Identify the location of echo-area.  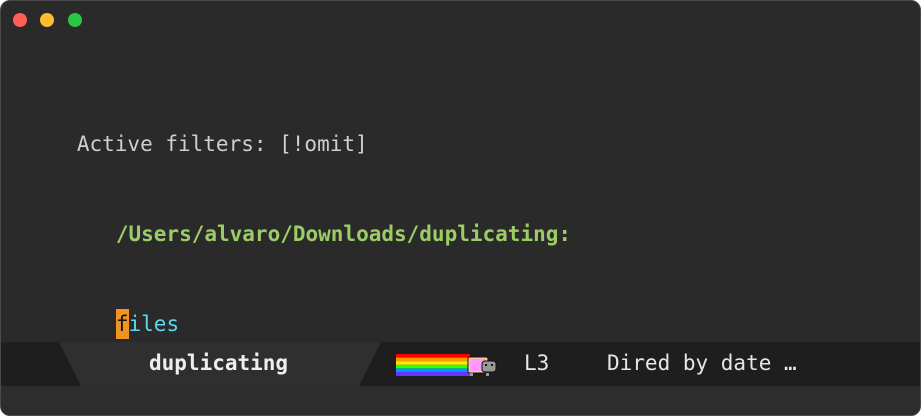
(460, 400).